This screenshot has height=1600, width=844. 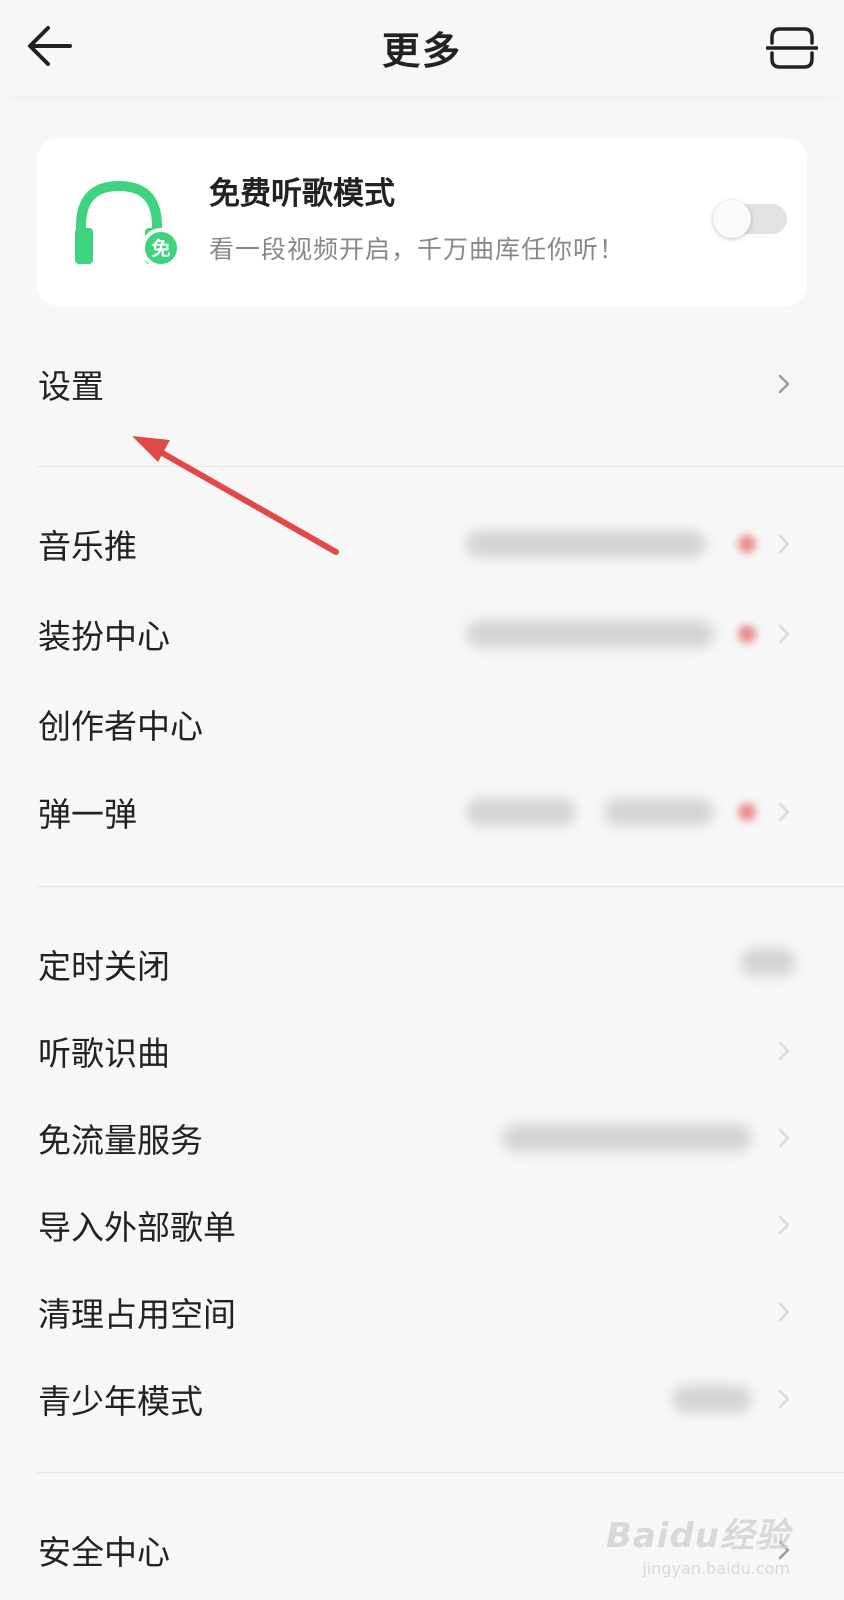 What do you see at coordinates (422, 222) in the screenshot?
I see `free-mode-card: 免 免费听歌模式 看一段视频开启，千万曲库任你听！` at bounding box center [422, 222].